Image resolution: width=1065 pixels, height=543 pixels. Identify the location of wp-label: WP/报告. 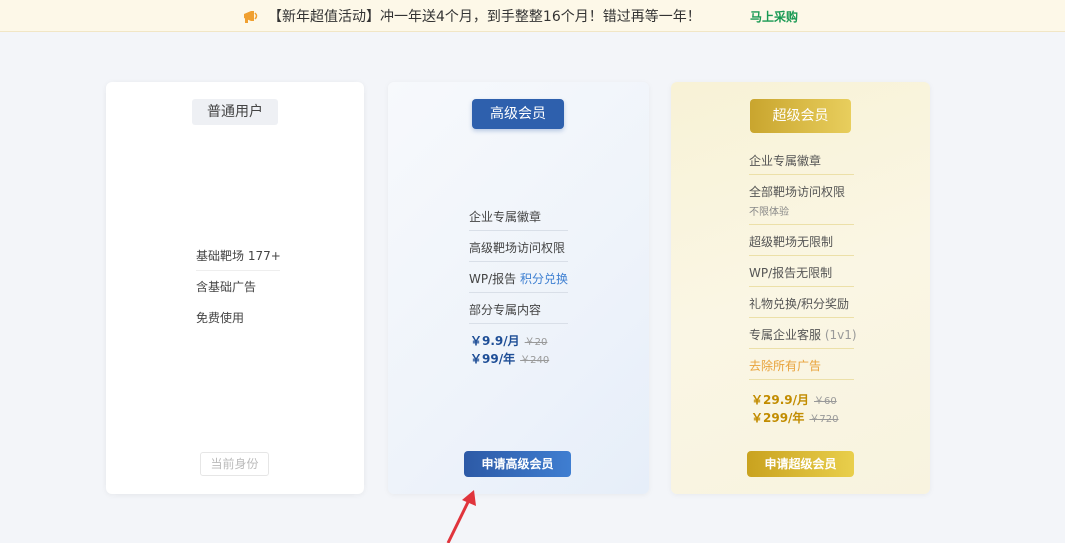
(494, 279).